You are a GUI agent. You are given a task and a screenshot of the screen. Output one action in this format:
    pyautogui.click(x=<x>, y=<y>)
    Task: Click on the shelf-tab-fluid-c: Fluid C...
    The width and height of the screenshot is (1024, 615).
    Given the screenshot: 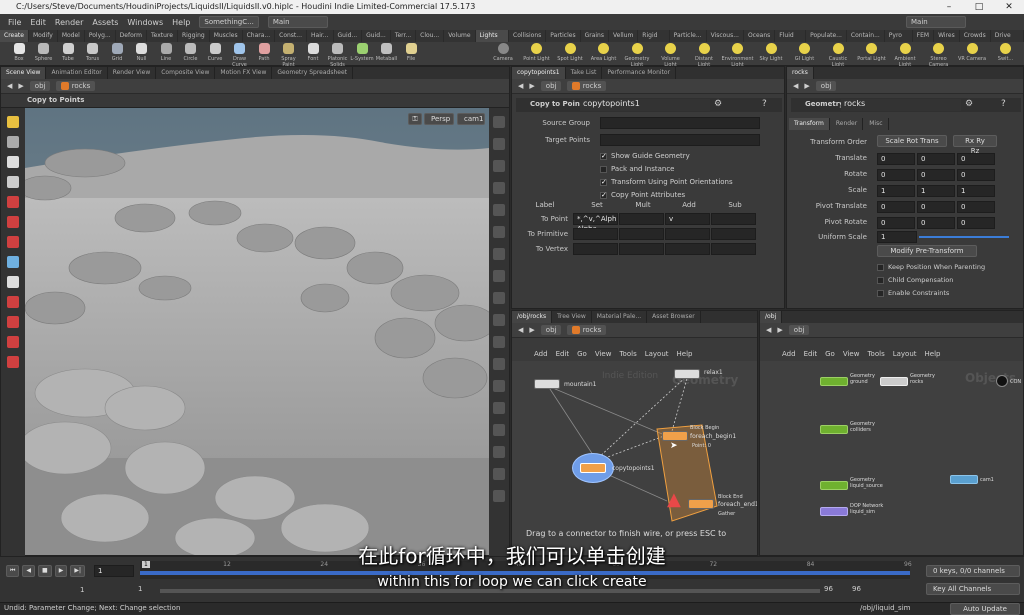 What is the action you would take?
    pyautogui.click(x=791, y=40)
    